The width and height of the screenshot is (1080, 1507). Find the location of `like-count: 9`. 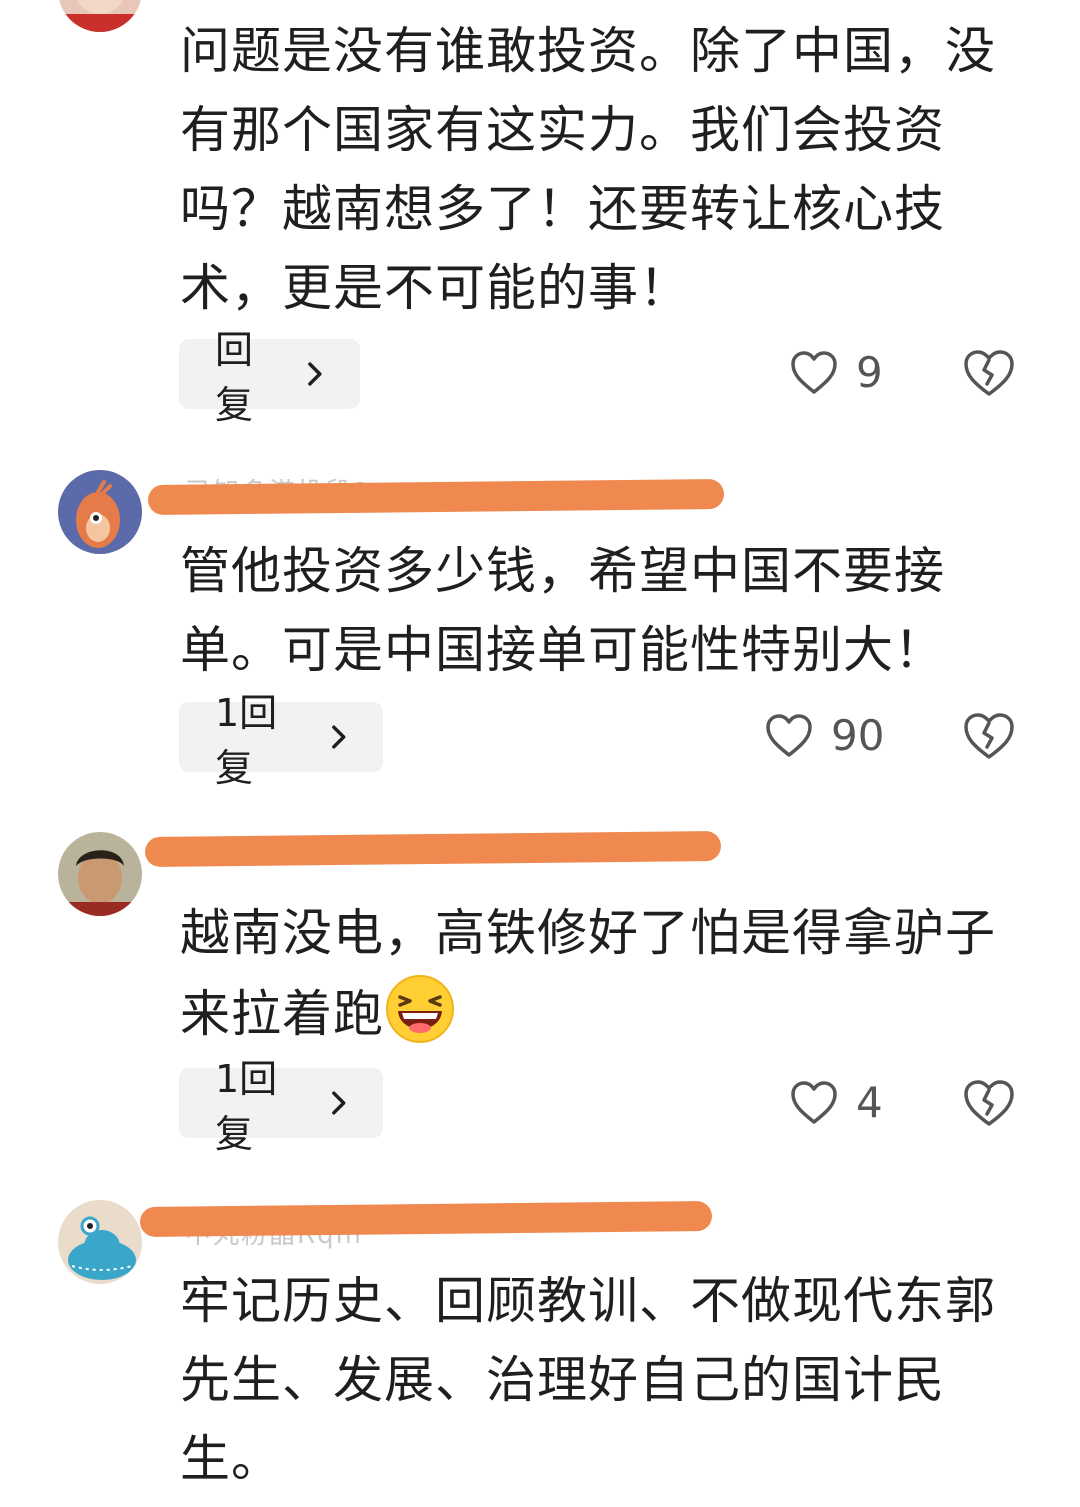

like-count: 9 is located at coordinates (869, 372).